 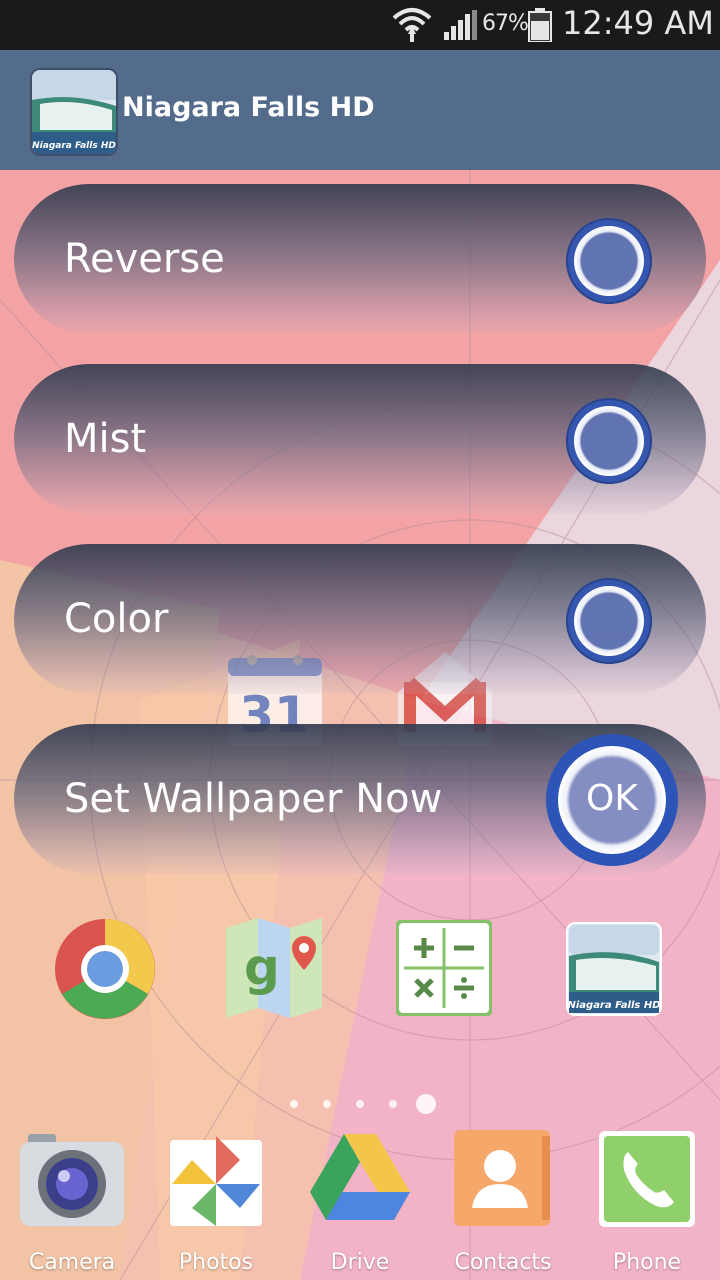 What do you see at coordinates (262, 967) in the screenshot?
I see `svg-text: g` at bounding box center [262, 967].